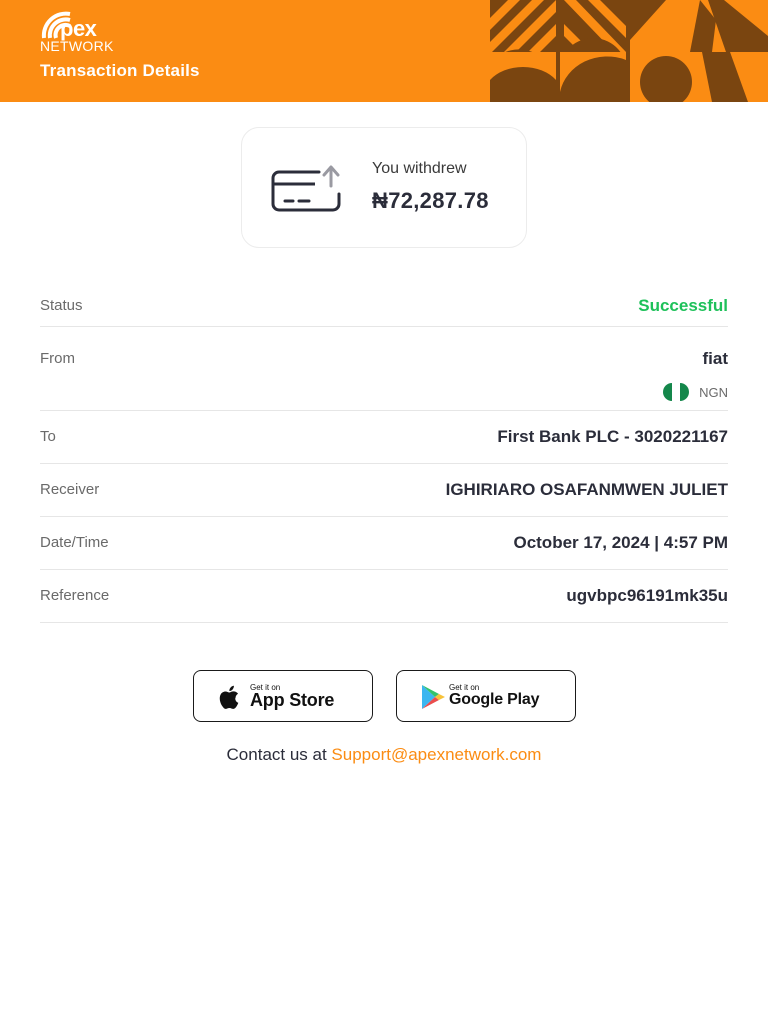  What do you see at coordinates (384, 437) in the screenshot?
I see `detail-row-to: To First Bank PLC - 3020221167` at bounding box center [384, 437].